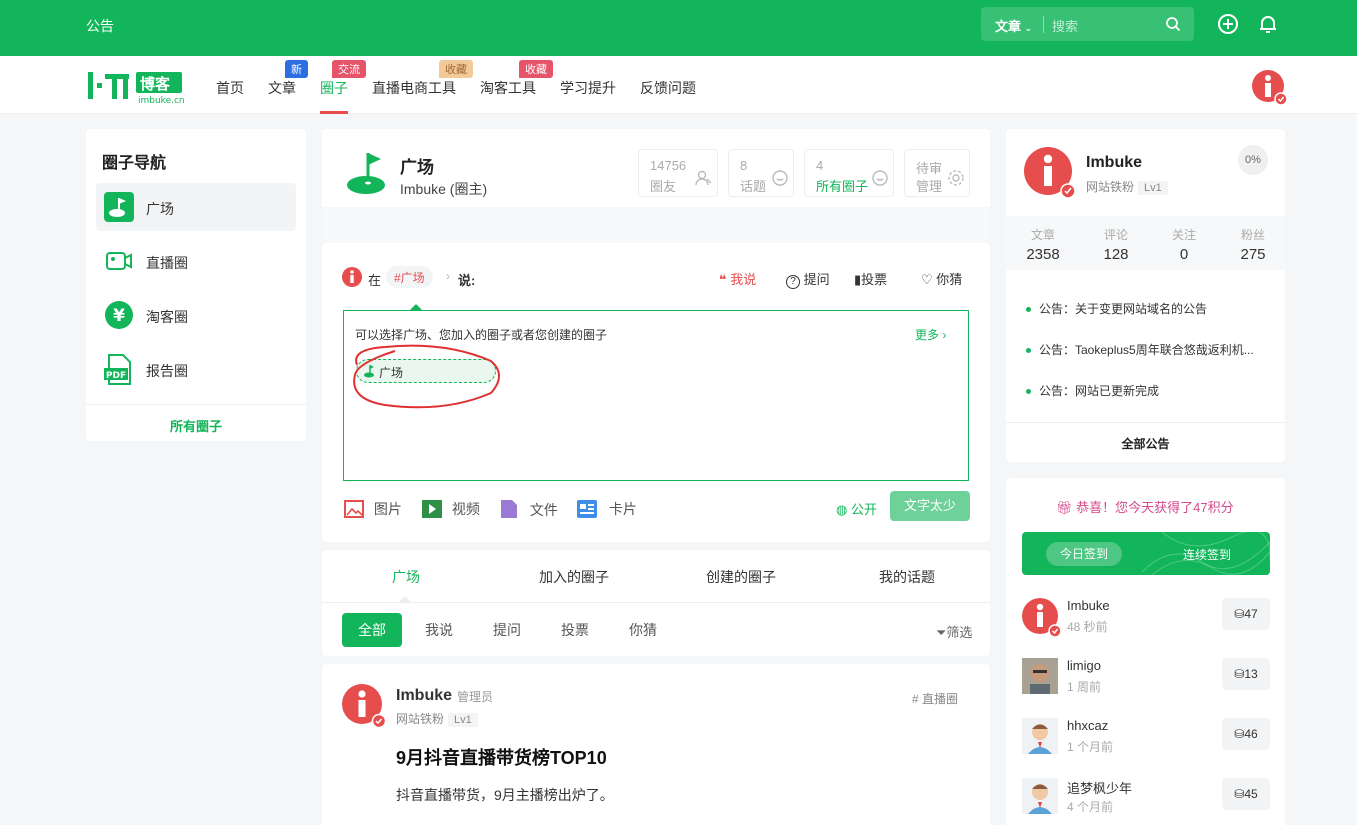 Image resolution: width=1357 pixels, height=825 pixels. What do you see at coordinates (1028, 392) in the screenshot?
I see `bullet` at bounding box center [1028, 392].